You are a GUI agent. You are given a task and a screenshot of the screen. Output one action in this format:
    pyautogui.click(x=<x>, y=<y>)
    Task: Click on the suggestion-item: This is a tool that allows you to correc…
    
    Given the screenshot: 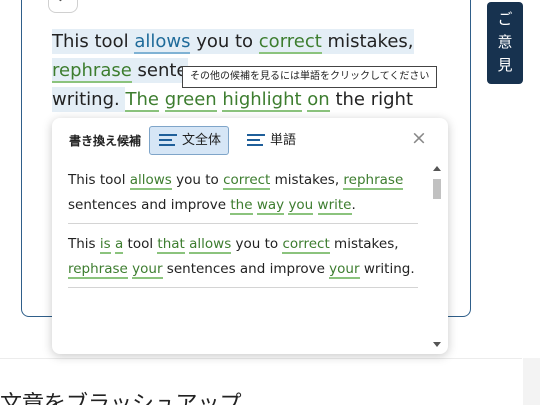 What is the action you would take?
    pyautogui.click(x=243, y=260)
    